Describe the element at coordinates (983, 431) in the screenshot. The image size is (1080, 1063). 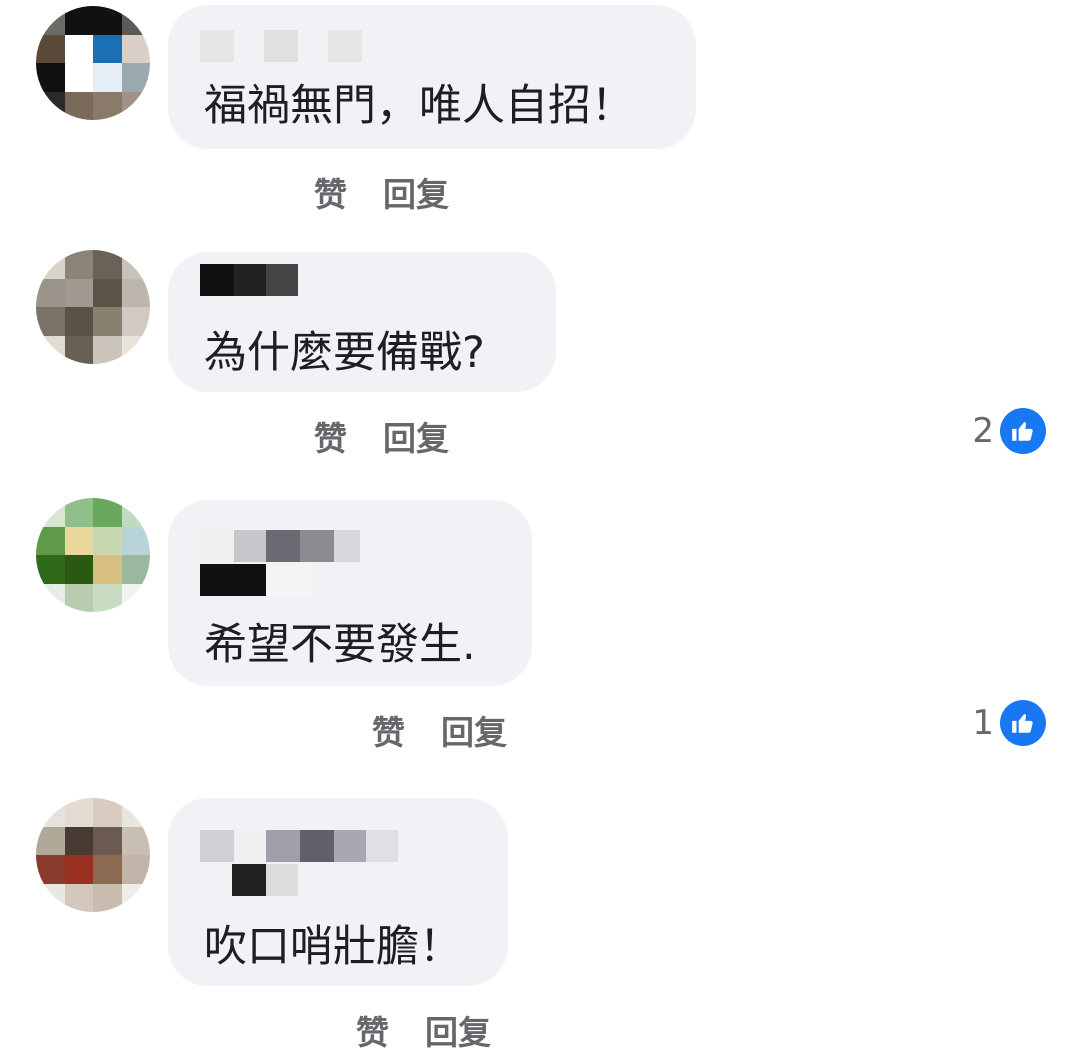
I see `reaction-count: 2` at that location.